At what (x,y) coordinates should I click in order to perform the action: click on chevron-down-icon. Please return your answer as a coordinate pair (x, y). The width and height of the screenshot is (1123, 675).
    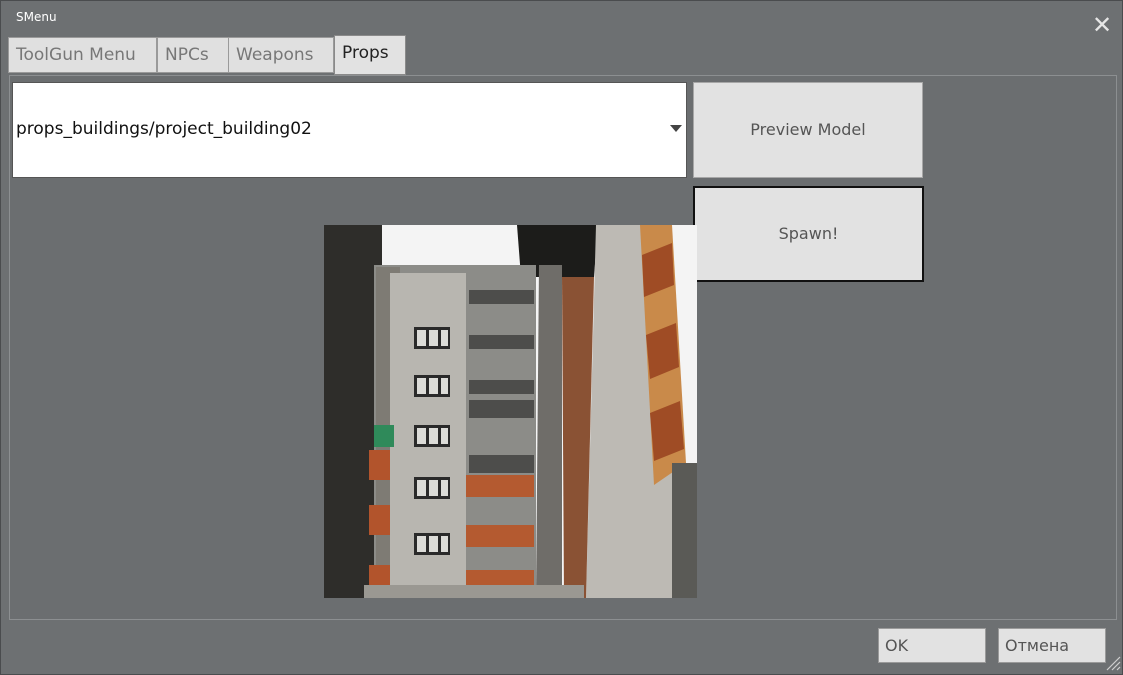
    Looking at the image, I should click on (676, 128).